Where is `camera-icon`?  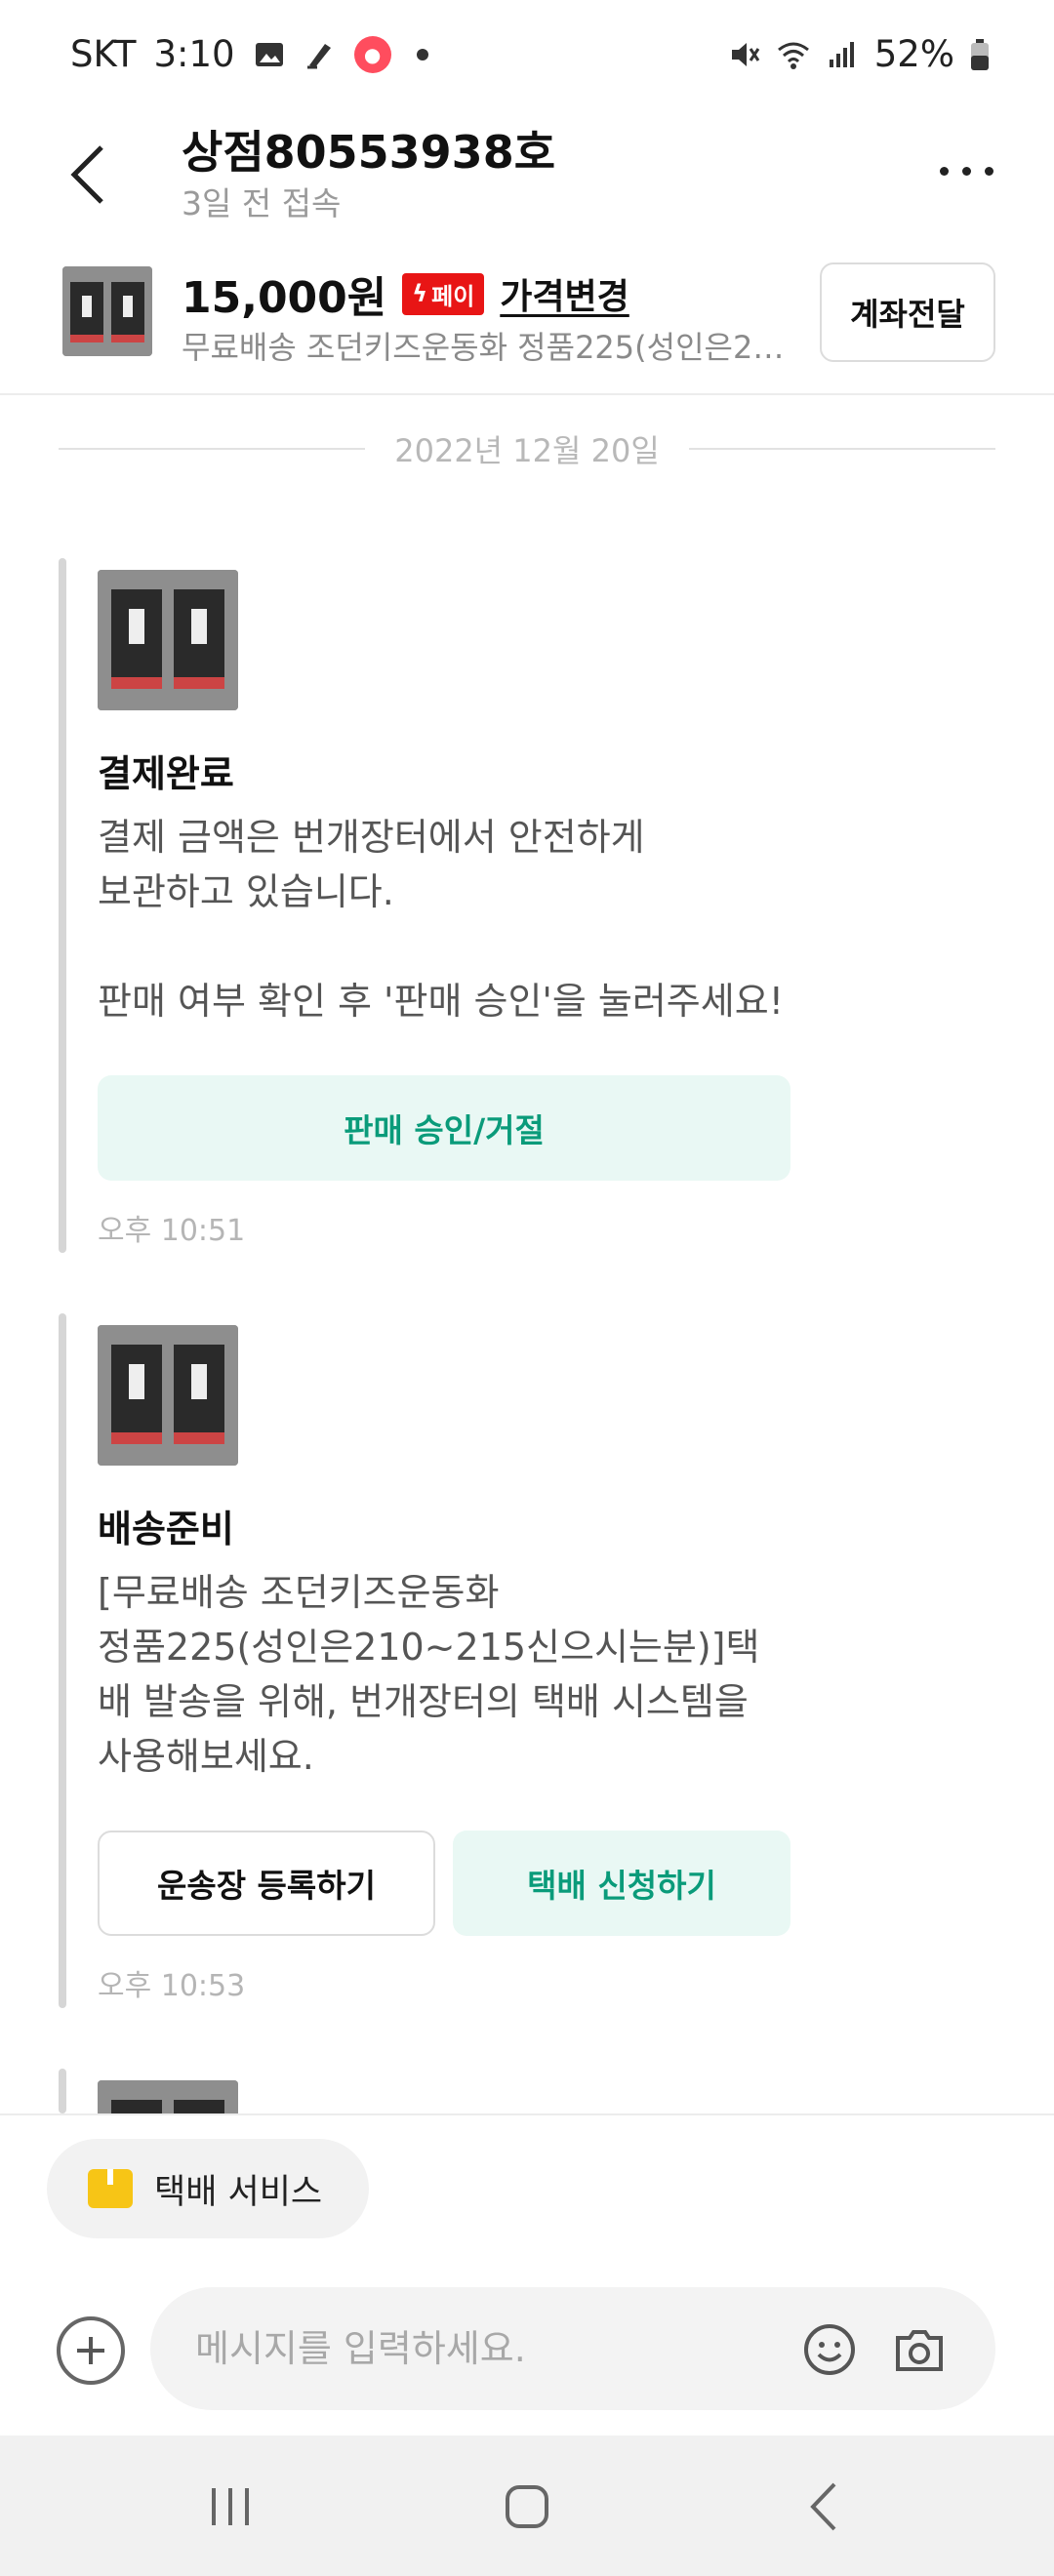 camera-icon is located at coordinates (919, 2349).